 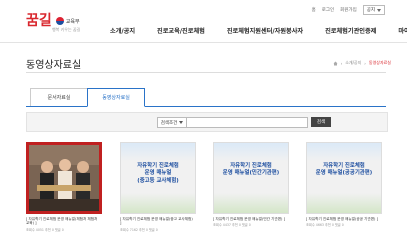 I want to click on logo-org: 교육부, so click(x=72, y=21).